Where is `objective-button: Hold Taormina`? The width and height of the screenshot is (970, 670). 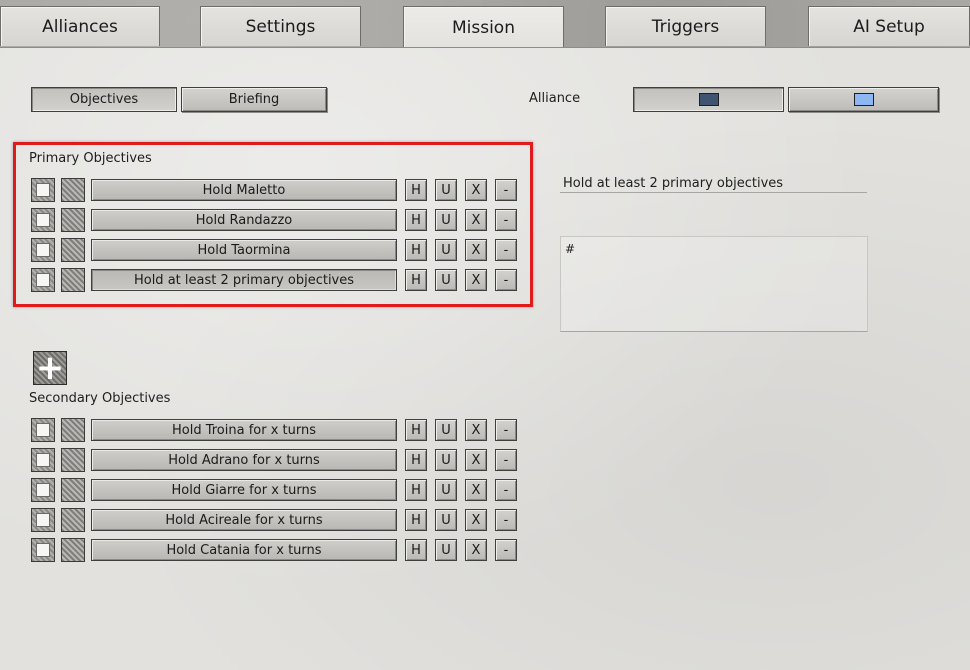 objective-button: Hold Taormina is located at coordinates (244, 250).